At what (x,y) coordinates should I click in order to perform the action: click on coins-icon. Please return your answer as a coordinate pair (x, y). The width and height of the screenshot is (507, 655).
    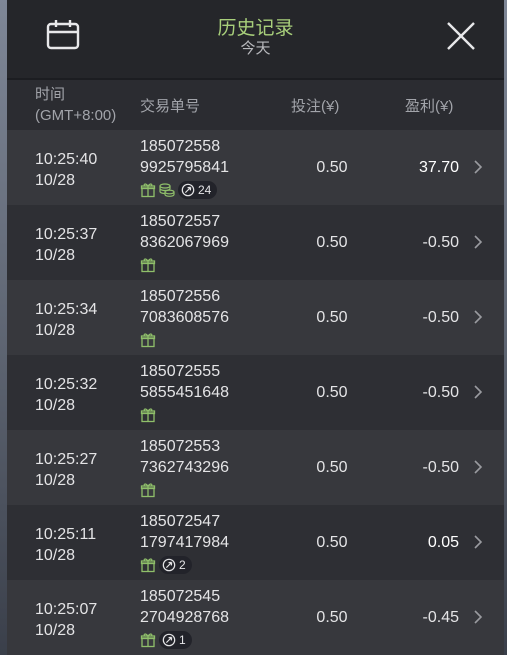
    Looking at the image, I should click on (167, 190).